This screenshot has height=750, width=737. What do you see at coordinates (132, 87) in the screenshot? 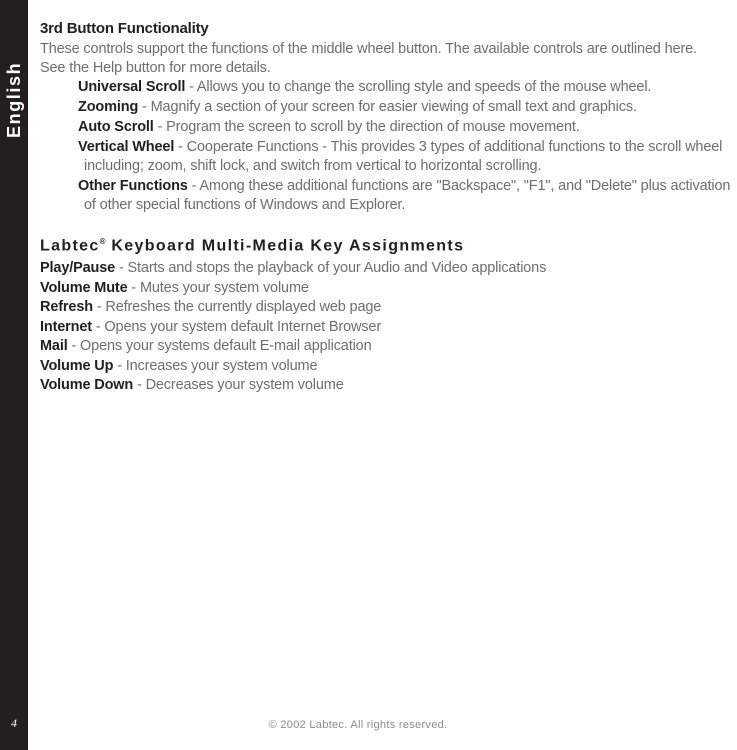
I see `feature-term: Universal Scroll` at bounding box center [132, 87].